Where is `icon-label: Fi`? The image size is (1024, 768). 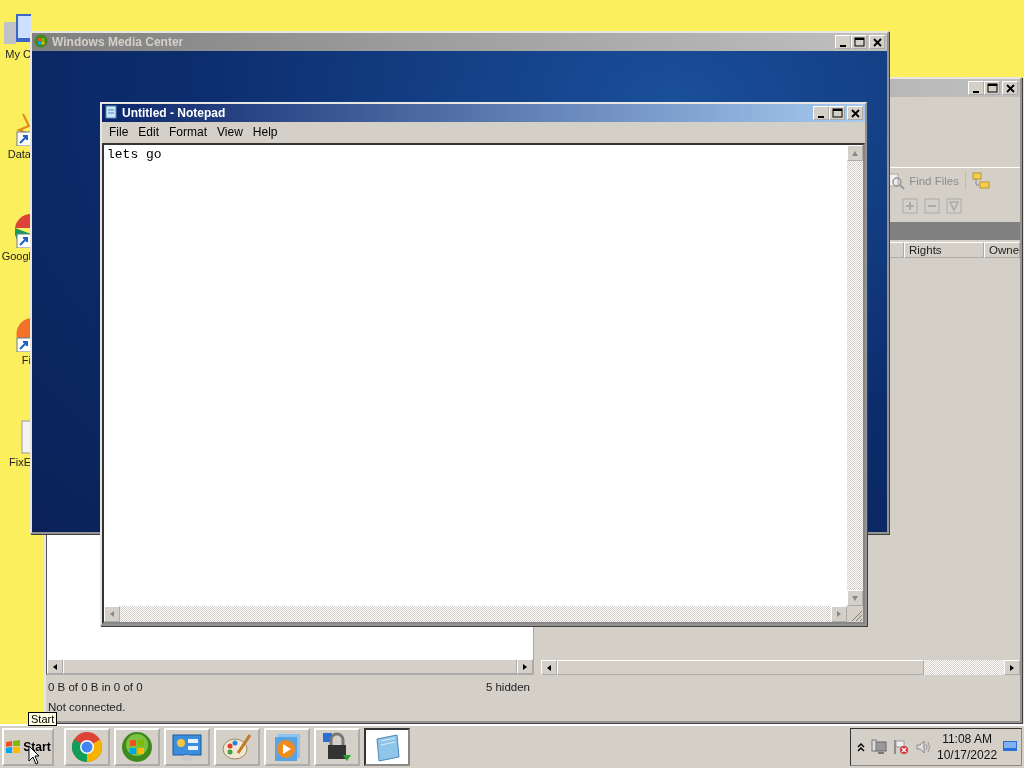 icon-label: Fi is located at coordinates (26, 360).